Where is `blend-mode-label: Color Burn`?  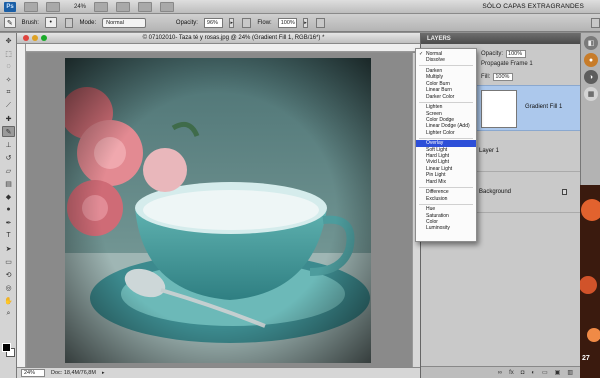 blend-mode-label: Color Burn is located at coordinates (438, 83).